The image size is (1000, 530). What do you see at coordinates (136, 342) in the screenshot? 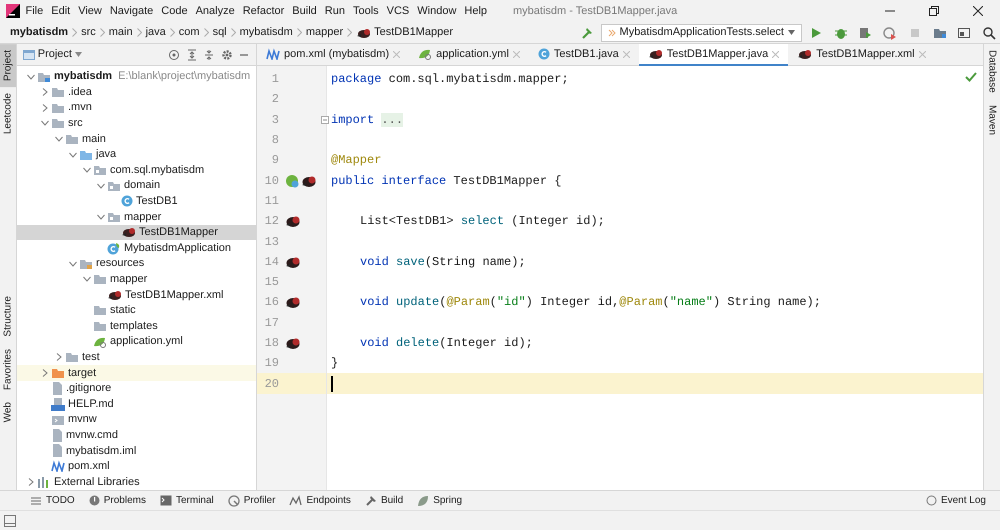
I see `tree-item: application.yml` at bounding box center [136, 342].